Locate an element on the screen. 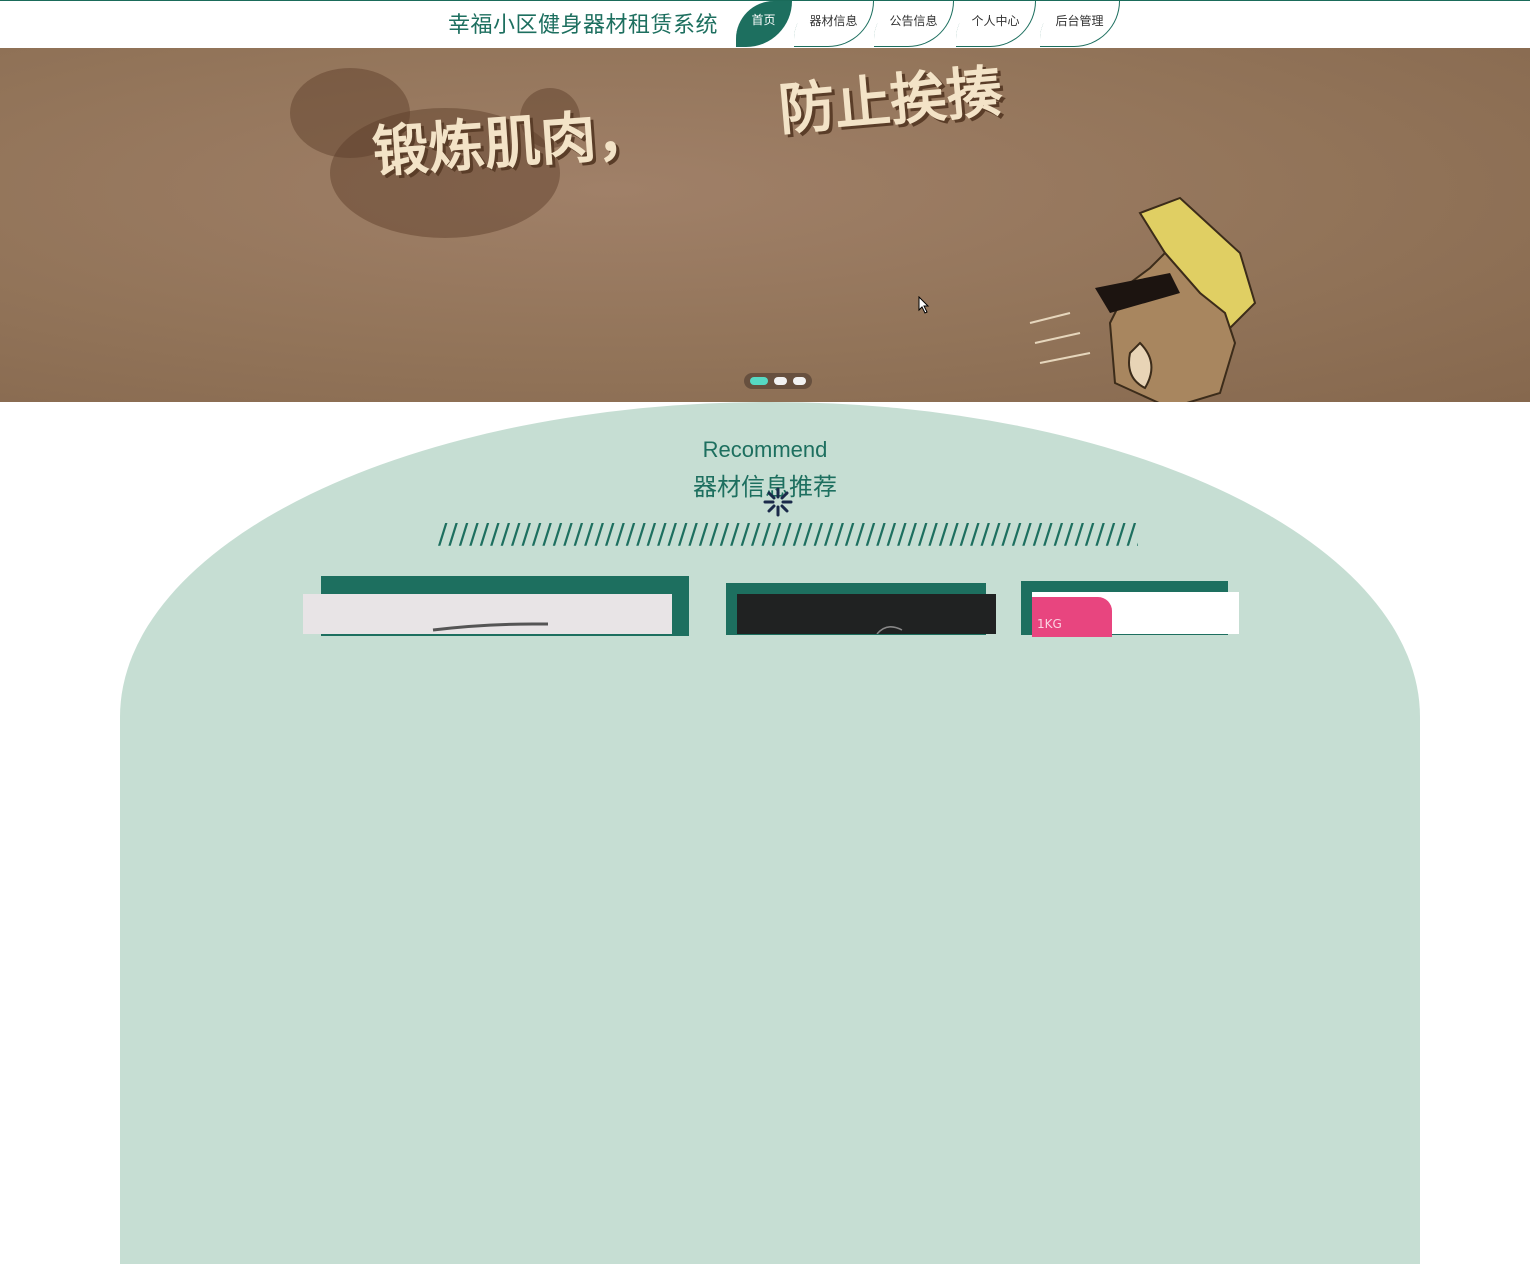  loading-spinner-icon is located at coordinates (778, 502).